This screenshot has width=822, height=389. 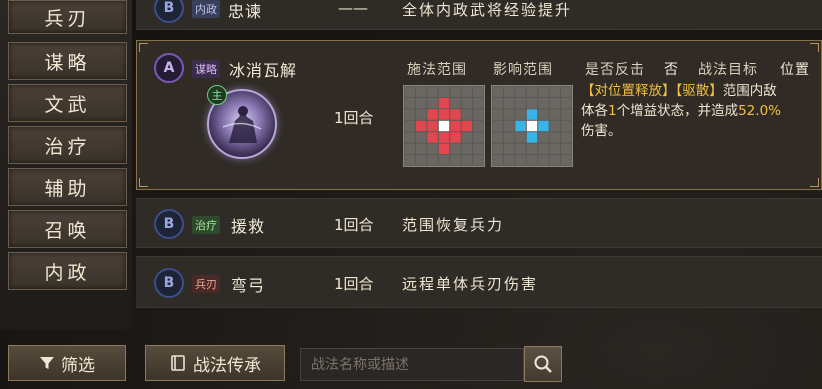 What do you see at coordinates (479, 223) in the screenshot?
I see `tactic-row: B 治疗 援救 1回合 范围恢复兵力` at bounding box center [479, 223].